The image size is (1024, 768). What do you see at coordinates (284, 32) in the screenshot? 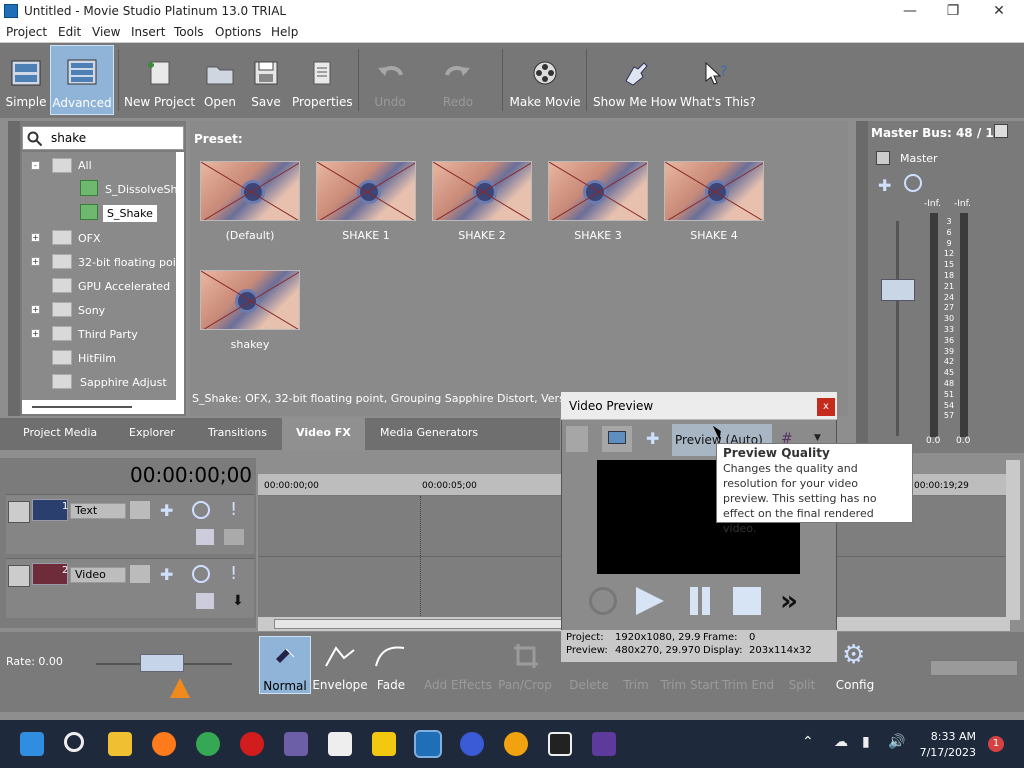
I see `menu-help: Help` at bounding box center [284, 32].